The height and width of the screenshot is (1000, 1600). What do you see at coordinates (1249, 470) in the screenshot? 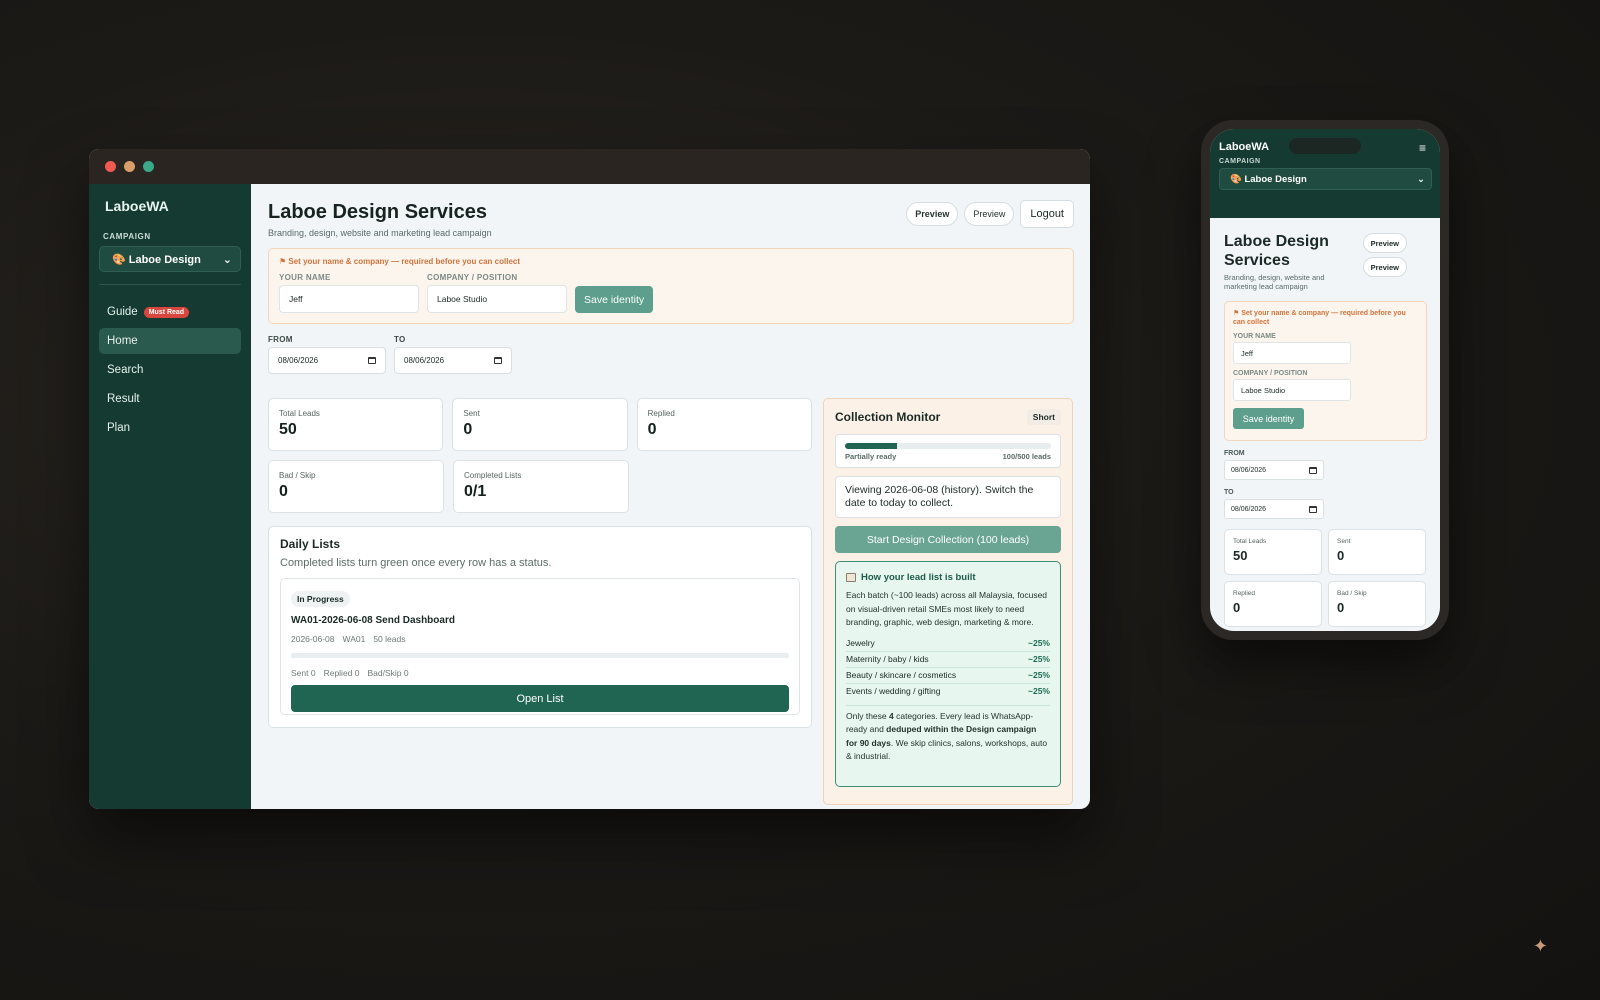
I see `phone-from-date-value: 08/06/2026` at bounding box center [1249, 470].